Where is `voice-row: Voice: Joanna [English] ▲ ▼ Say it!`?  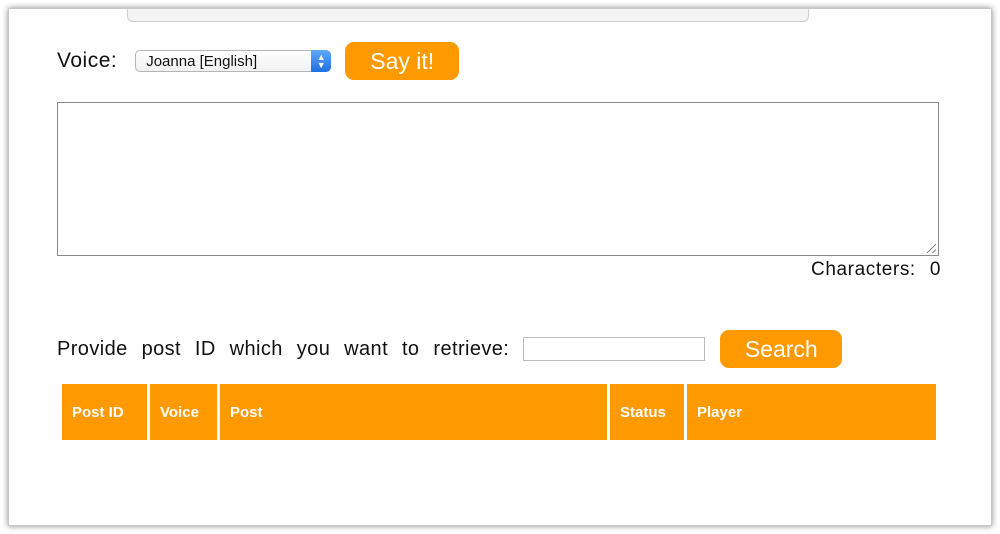
voice-row: Voice: Joanna [English] ▲ ▼ Say it! is located at coordinates (258, 61).